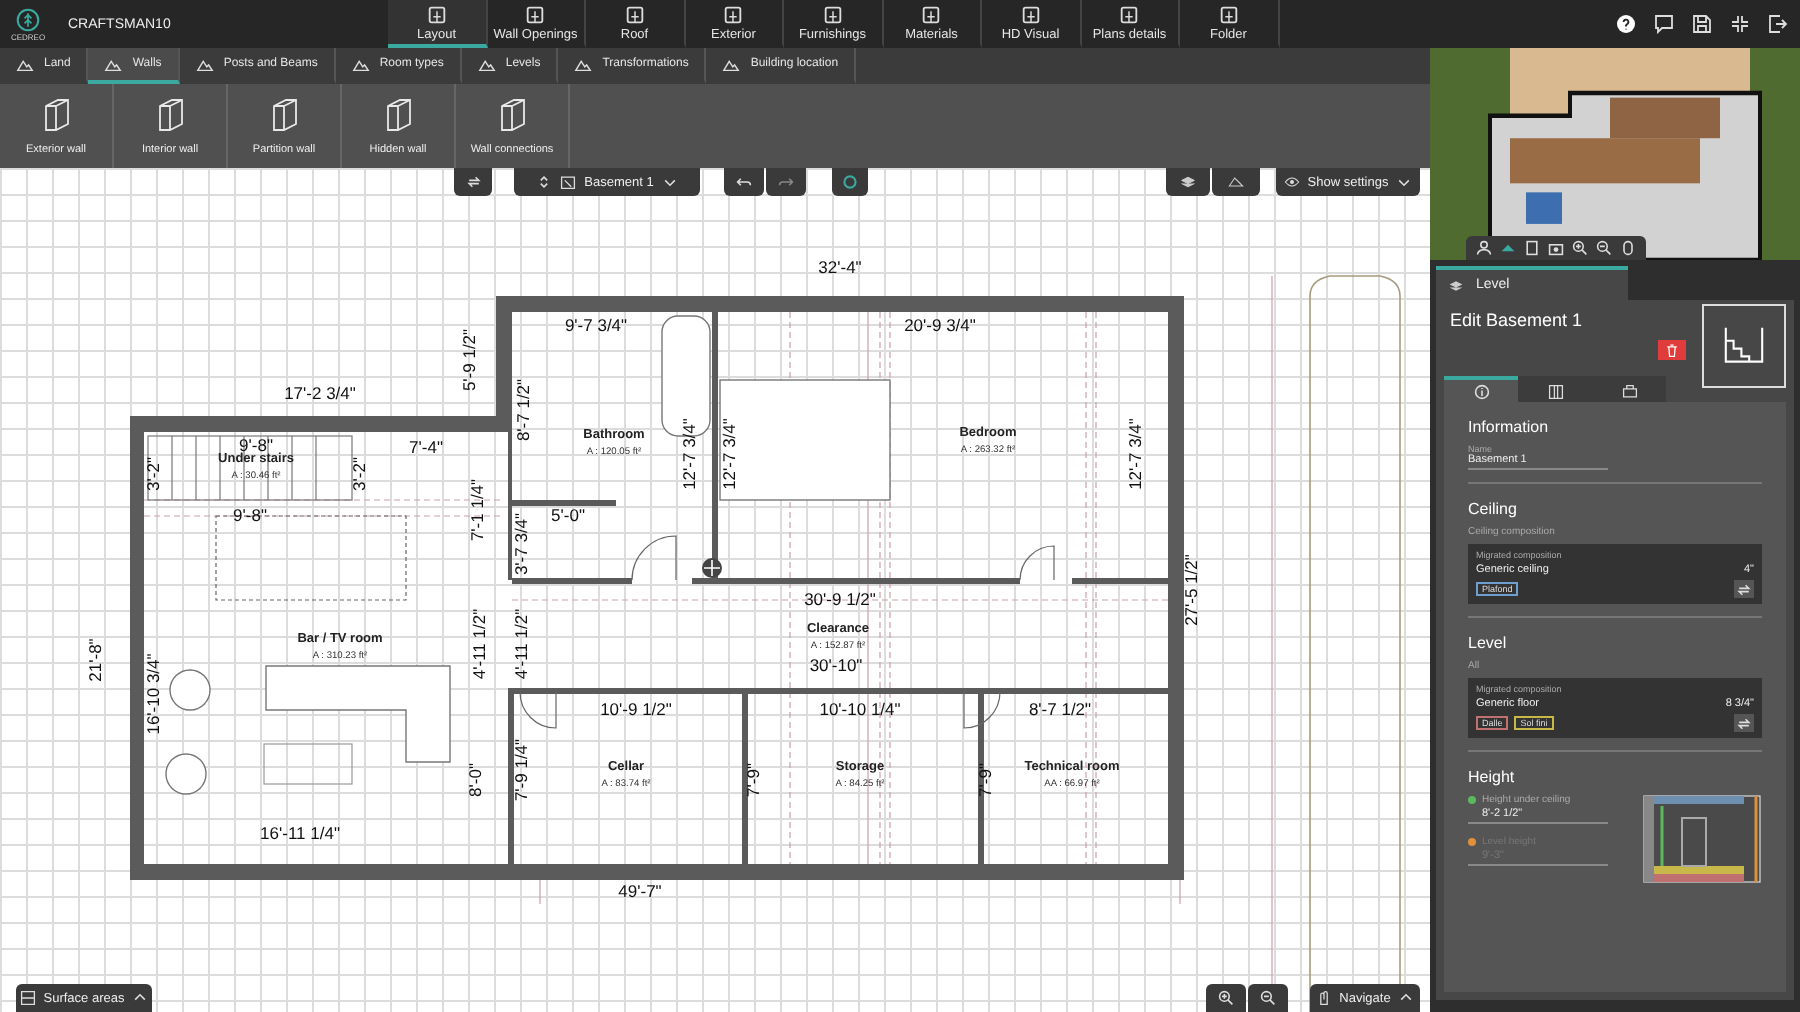  What do you see at coordinates (1532, 248) in the screenshot?
I see `floor-icon` at bounding box center [1532, 248].